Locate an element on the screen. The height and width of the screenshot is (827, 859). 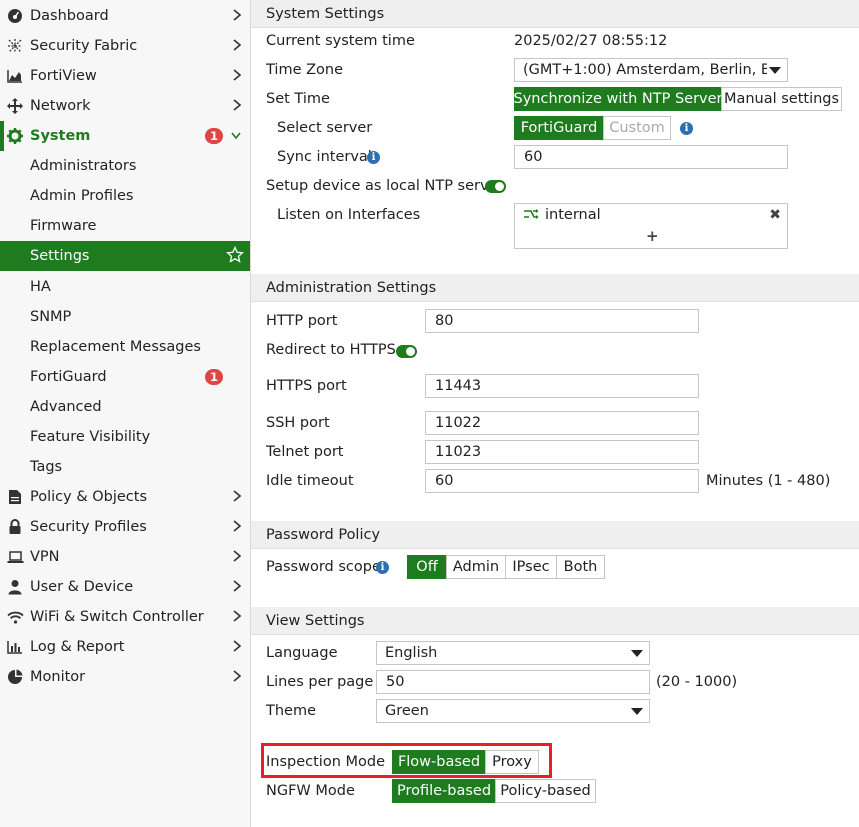
lines-per-page-input: 50 is located at coordinates (513, 682).